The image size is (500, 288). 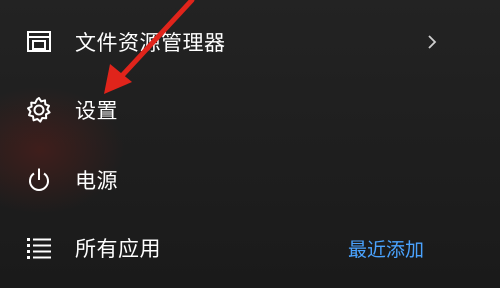 I want to click on gear-icon, so click(x=39, y=110).